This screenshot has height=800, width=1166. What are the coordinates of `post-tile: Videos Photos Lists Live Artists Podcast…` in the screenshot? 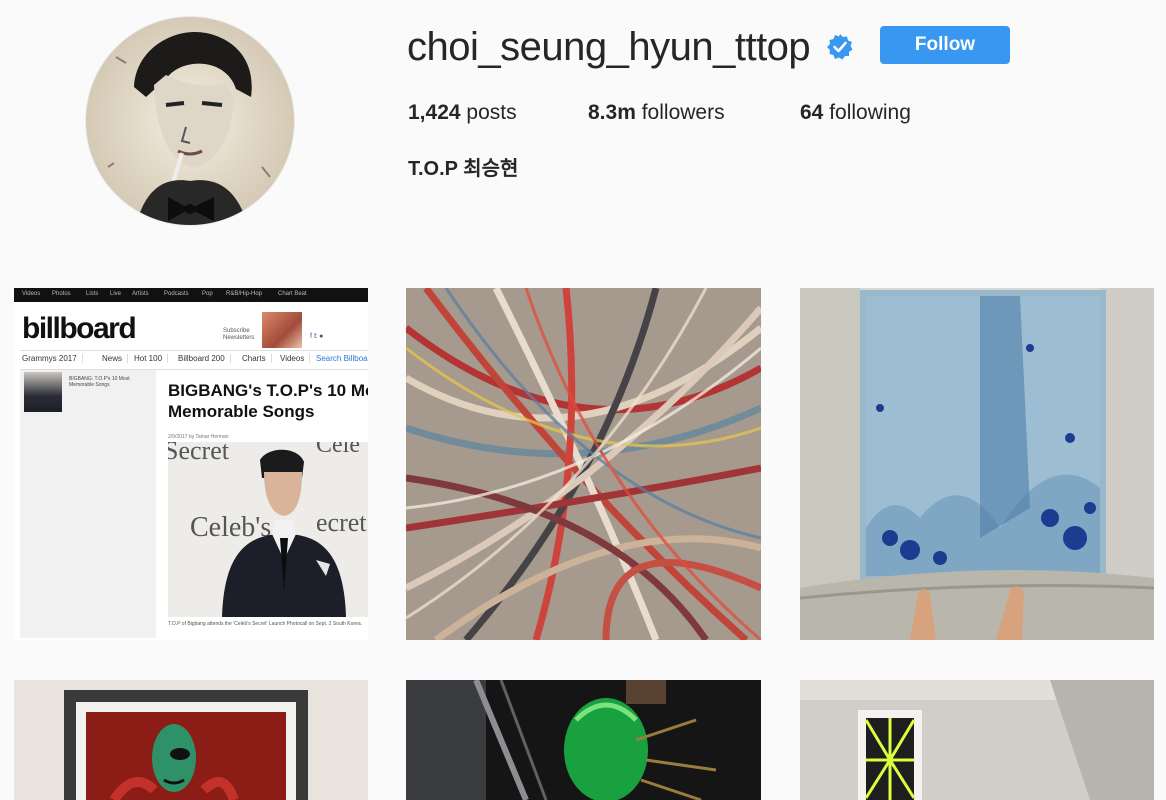 It's located at (191, 464).